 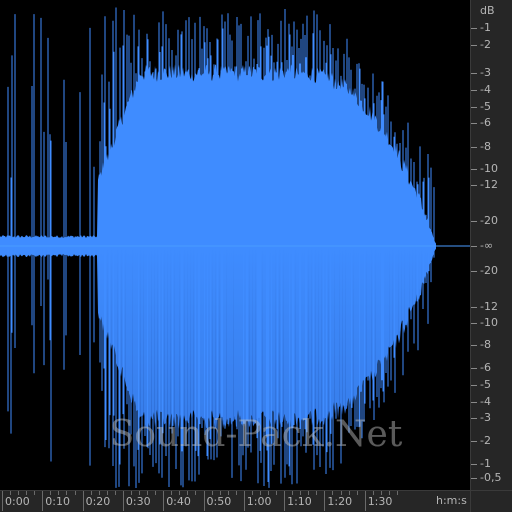 What do you see at coordinates (485, 146) in the screenshot?
I see `db-label-top: -8` at bounding box center [485, 146].